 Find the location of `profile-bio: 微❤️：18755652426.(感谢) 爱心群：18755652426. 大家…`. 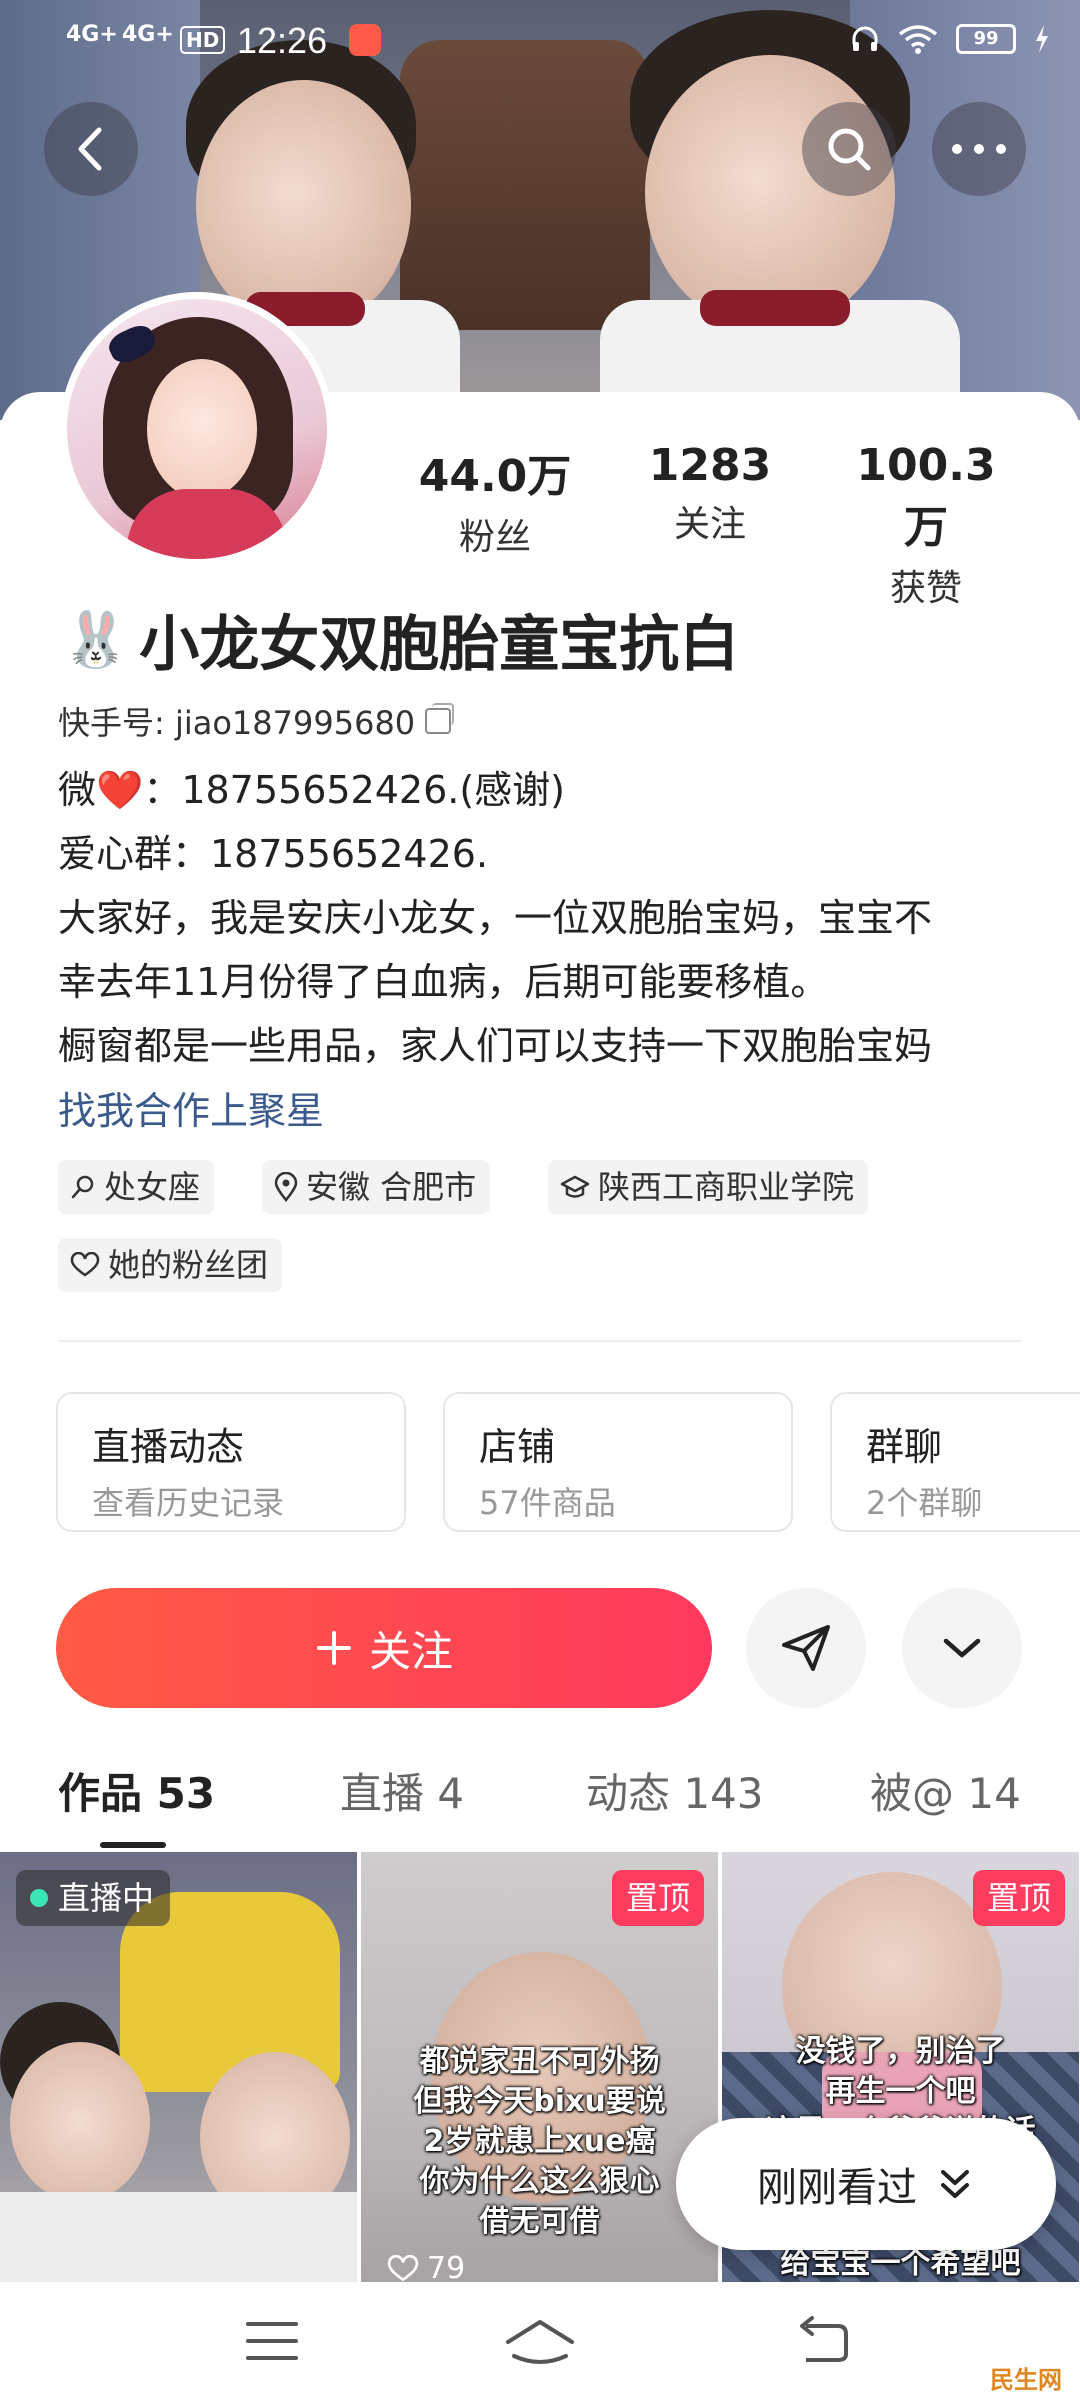

profile-bio: 微❤️：18755652426.(感谢) 爱心群：18755652426. 大家… is located at coordinates (548, 918).